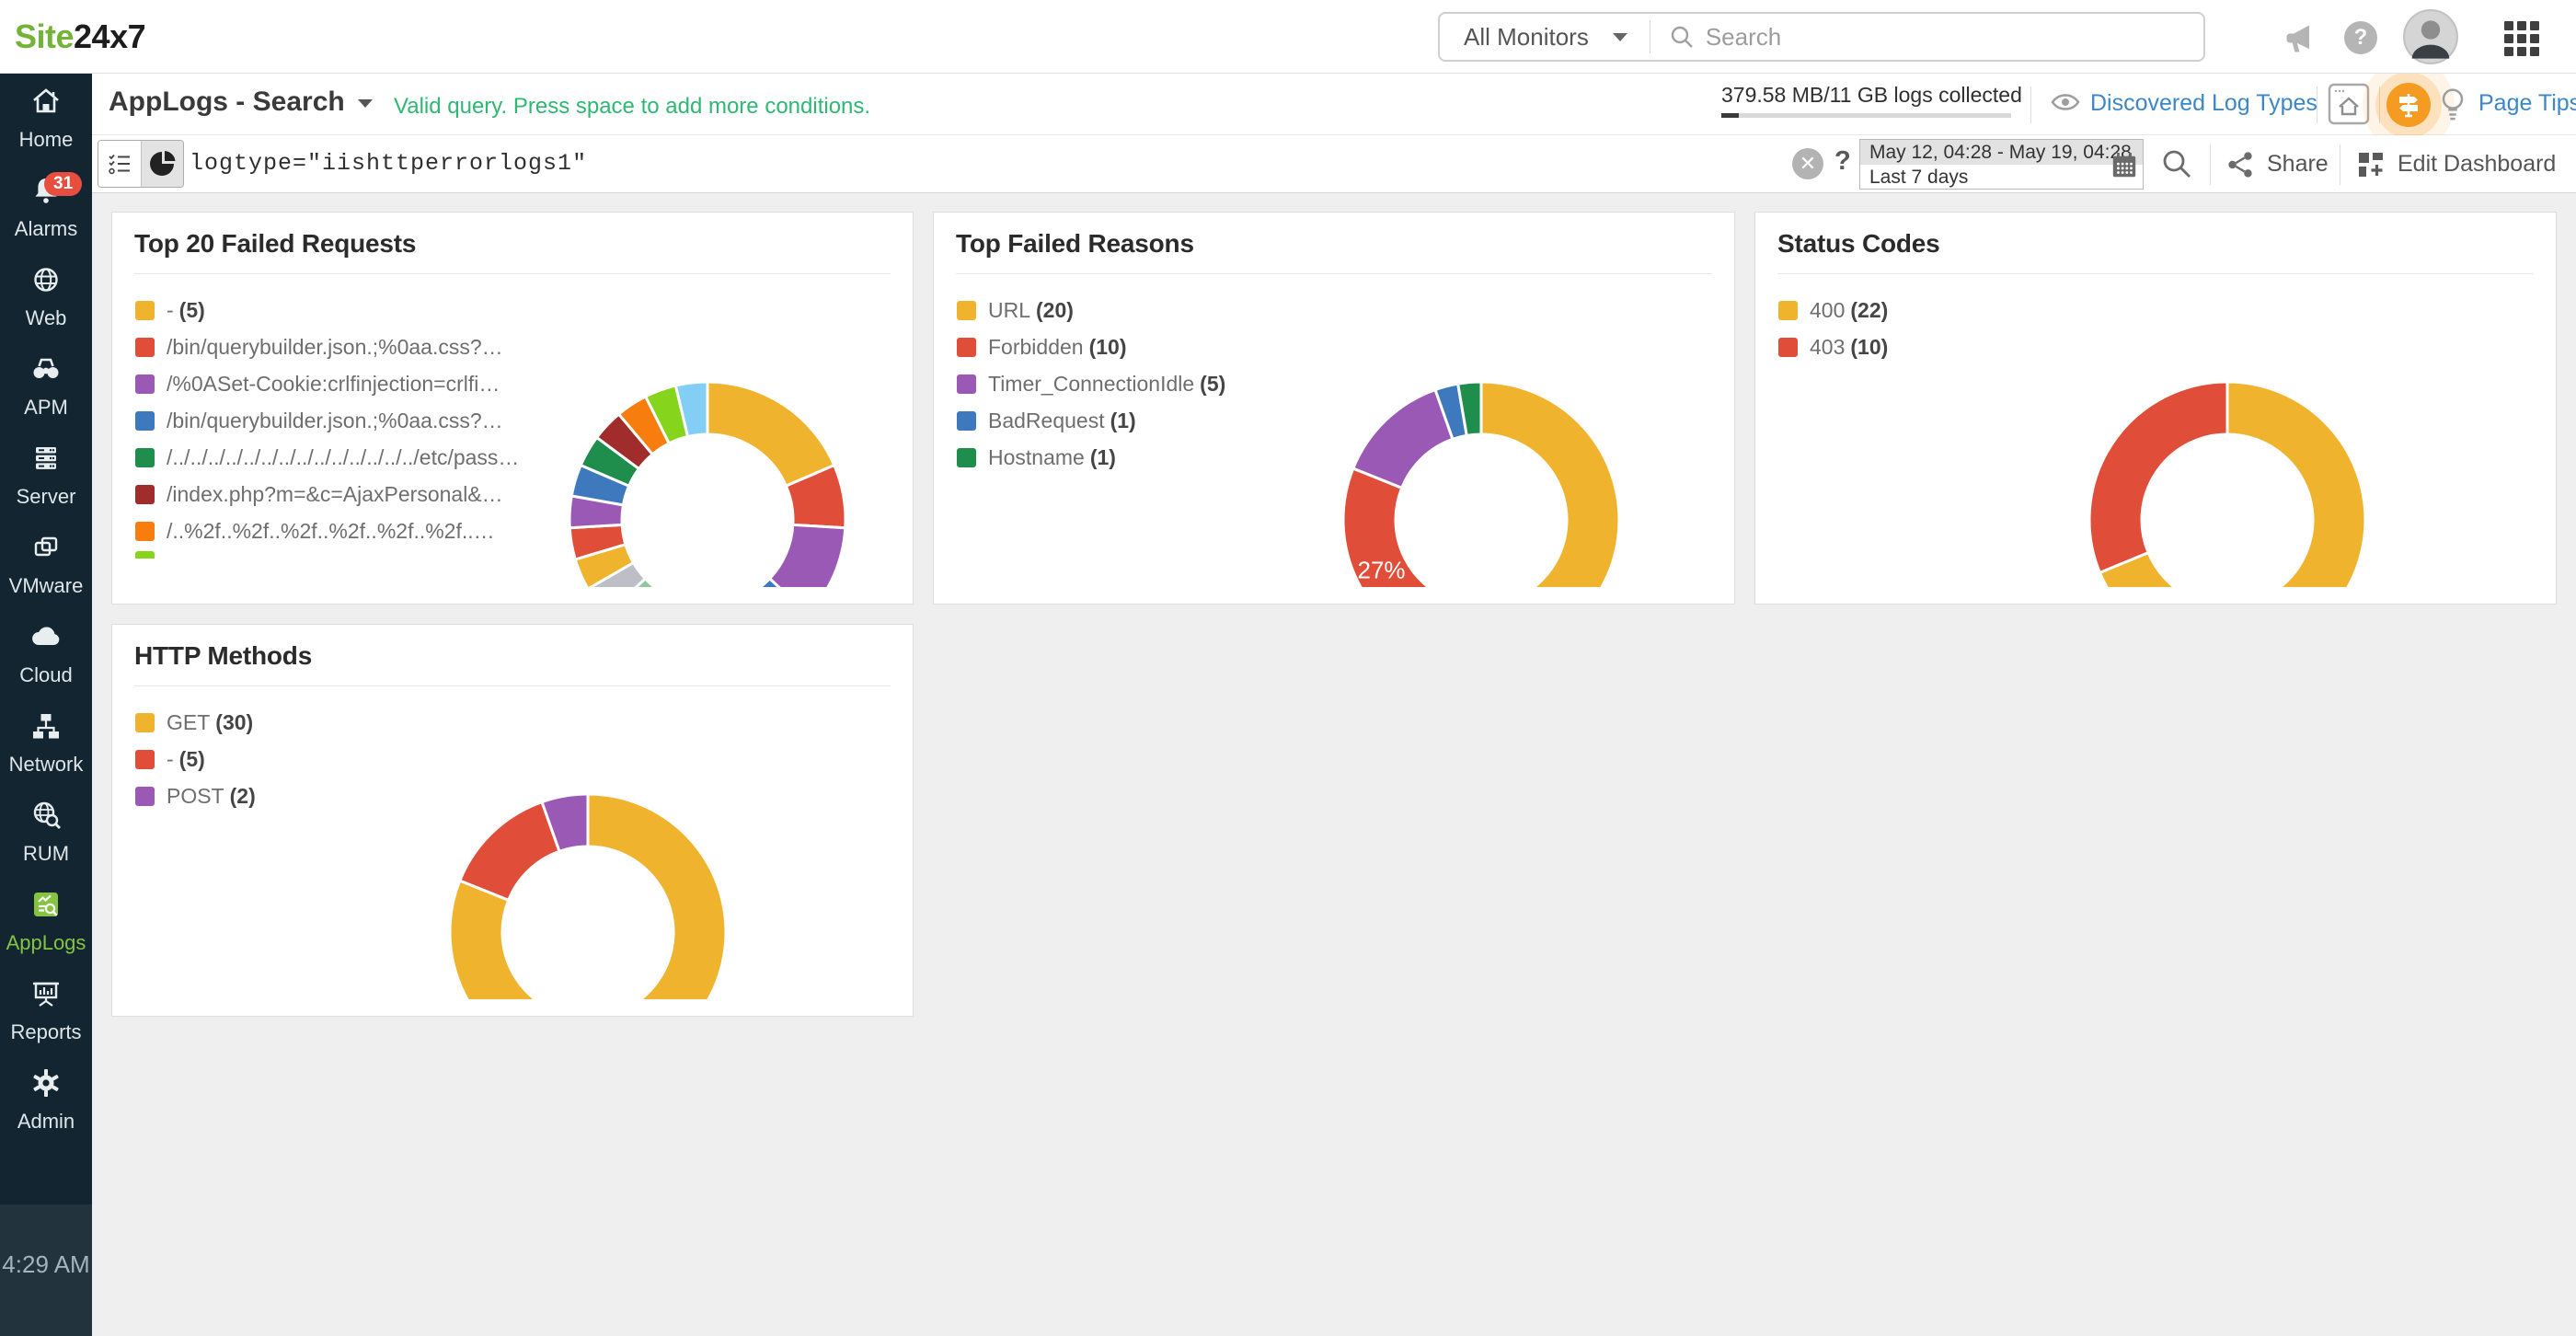  Describe the element at coordinates (1107, 346) in the screenshot. I see `legend-count: (10)` at that location.